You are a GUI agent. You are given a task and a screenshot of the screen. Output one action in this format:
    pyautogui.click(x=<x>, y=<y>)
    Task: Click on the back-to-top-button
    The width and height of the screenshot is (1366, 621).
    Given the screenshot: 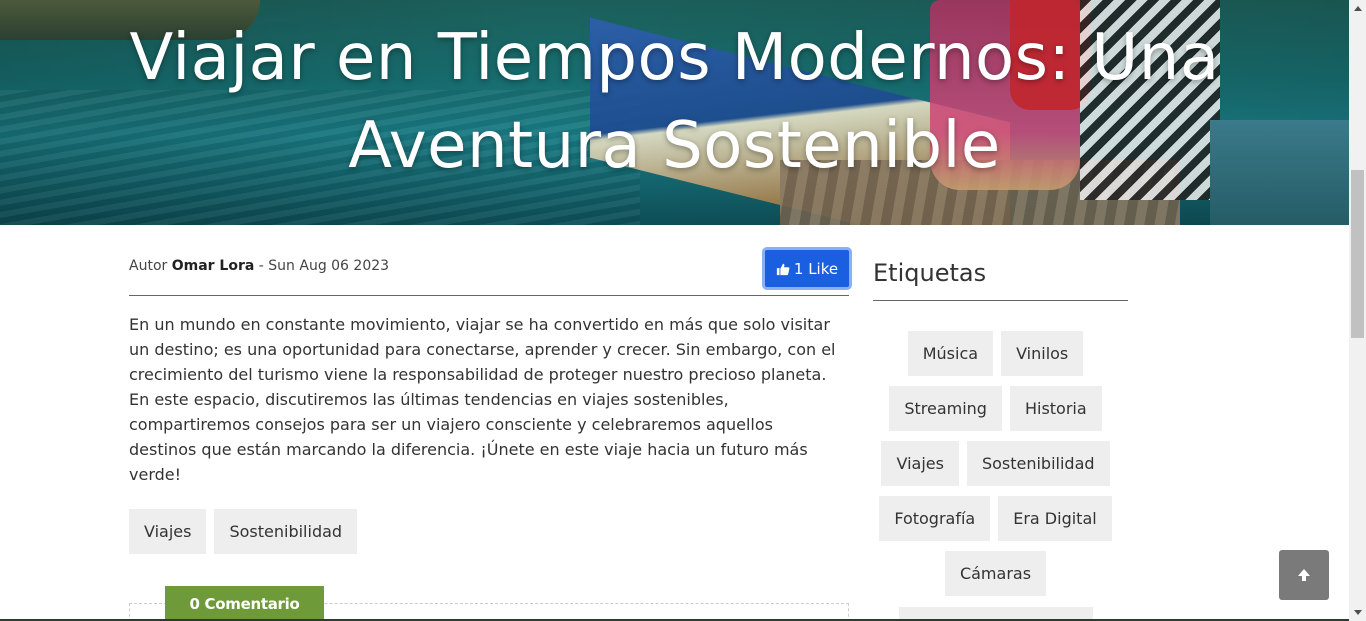 What is the action you would take?
    pyautogui.click(x=1304, y=575)
    